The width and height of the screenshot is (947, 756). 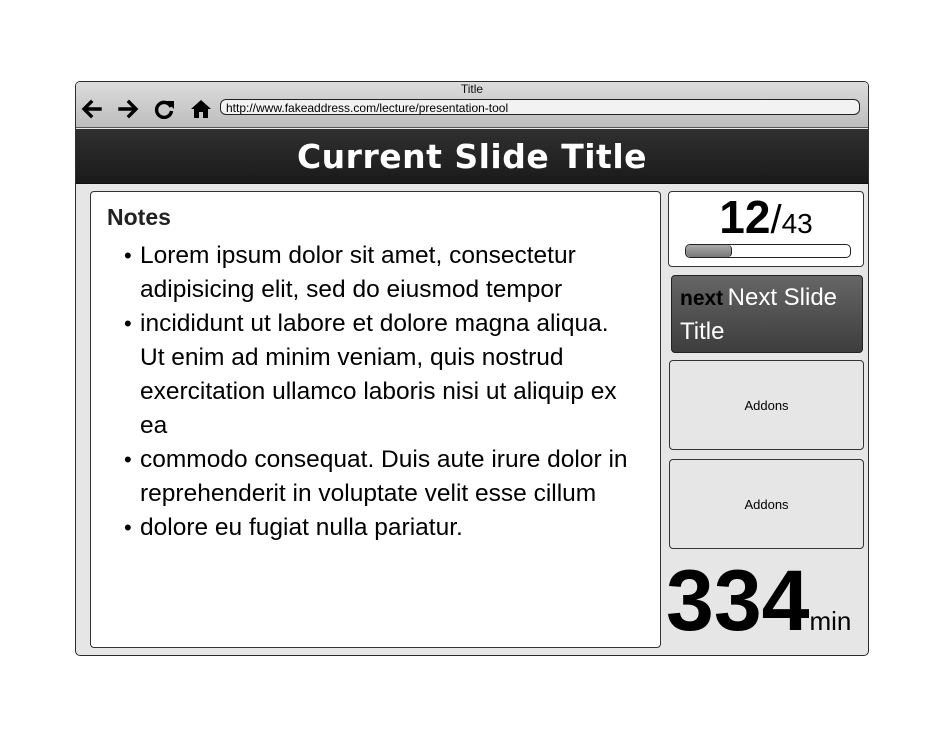 I want to click on reload-button, so click(x=165, y=109).